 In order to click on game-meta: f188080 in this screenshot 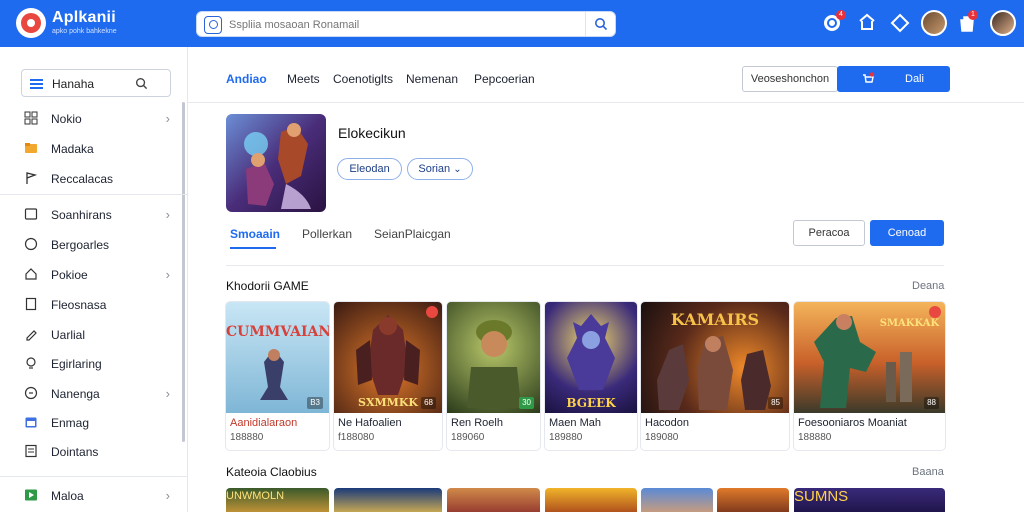, I will do `click(356, 437)`.